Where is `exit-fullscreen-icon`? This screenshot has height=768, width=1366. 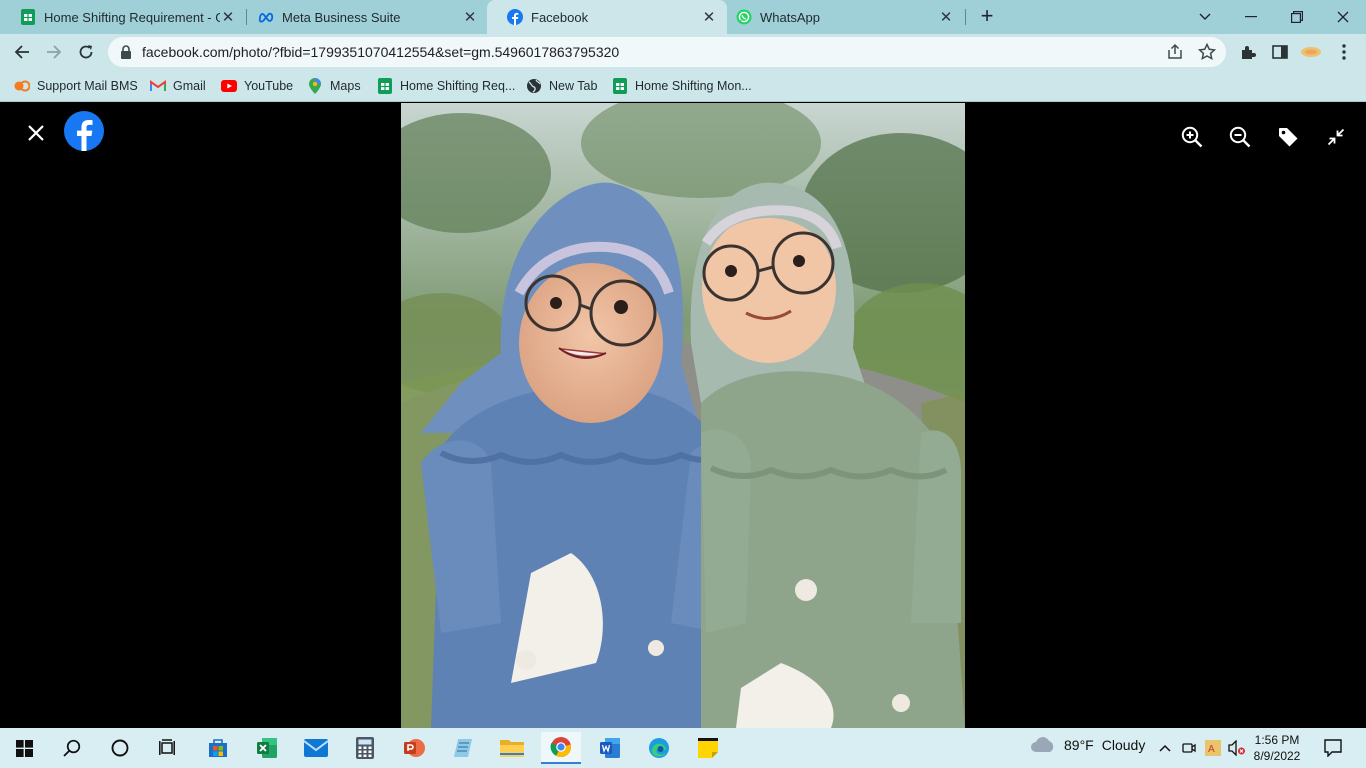
exit-fullscreen-icon is located at coordinates (1336, 137).